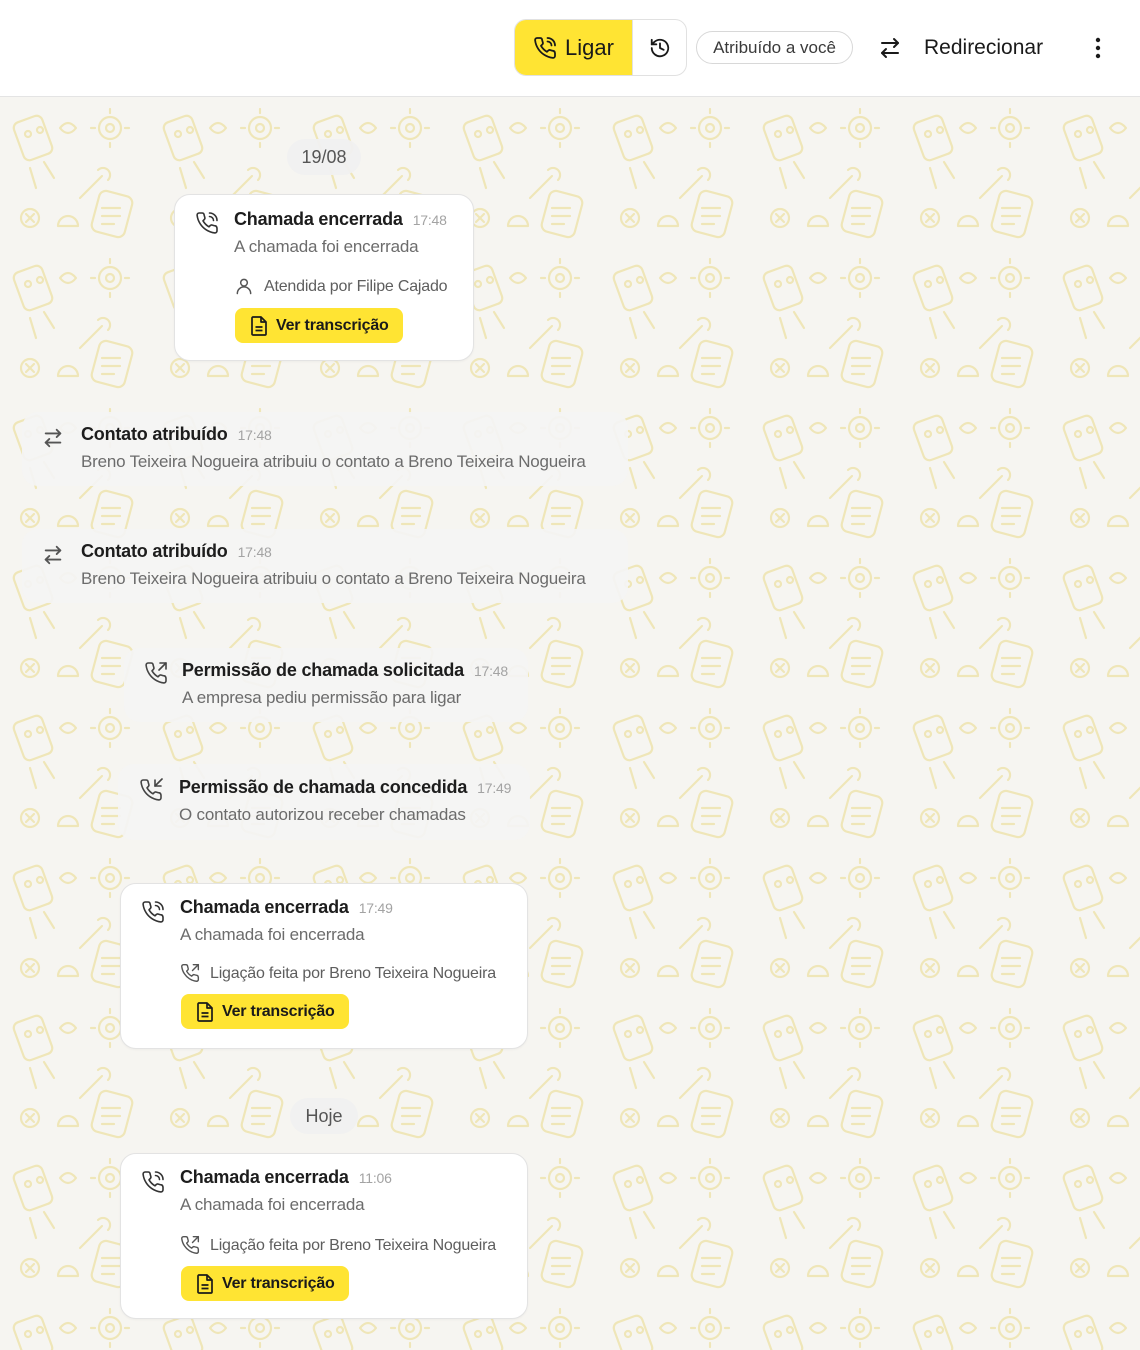 The image size is (1140, 1350). I want to click on history-icon, so click(659, 47).